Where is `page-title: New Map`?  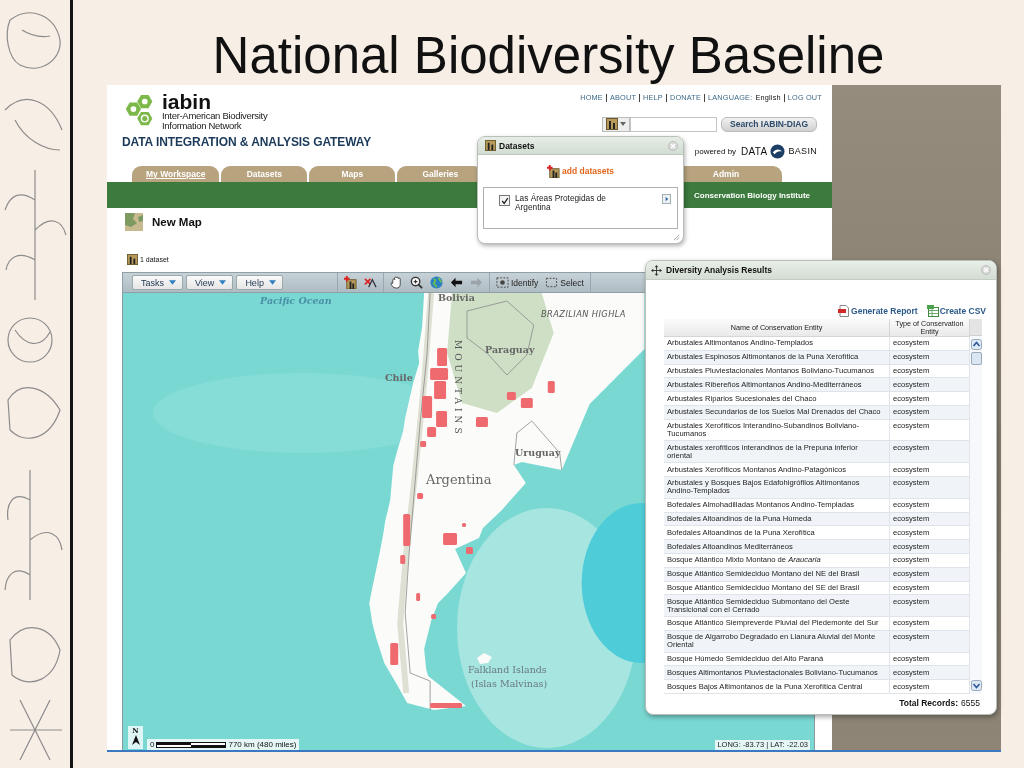 page-title: New Map is located at coordinates (177, 222).